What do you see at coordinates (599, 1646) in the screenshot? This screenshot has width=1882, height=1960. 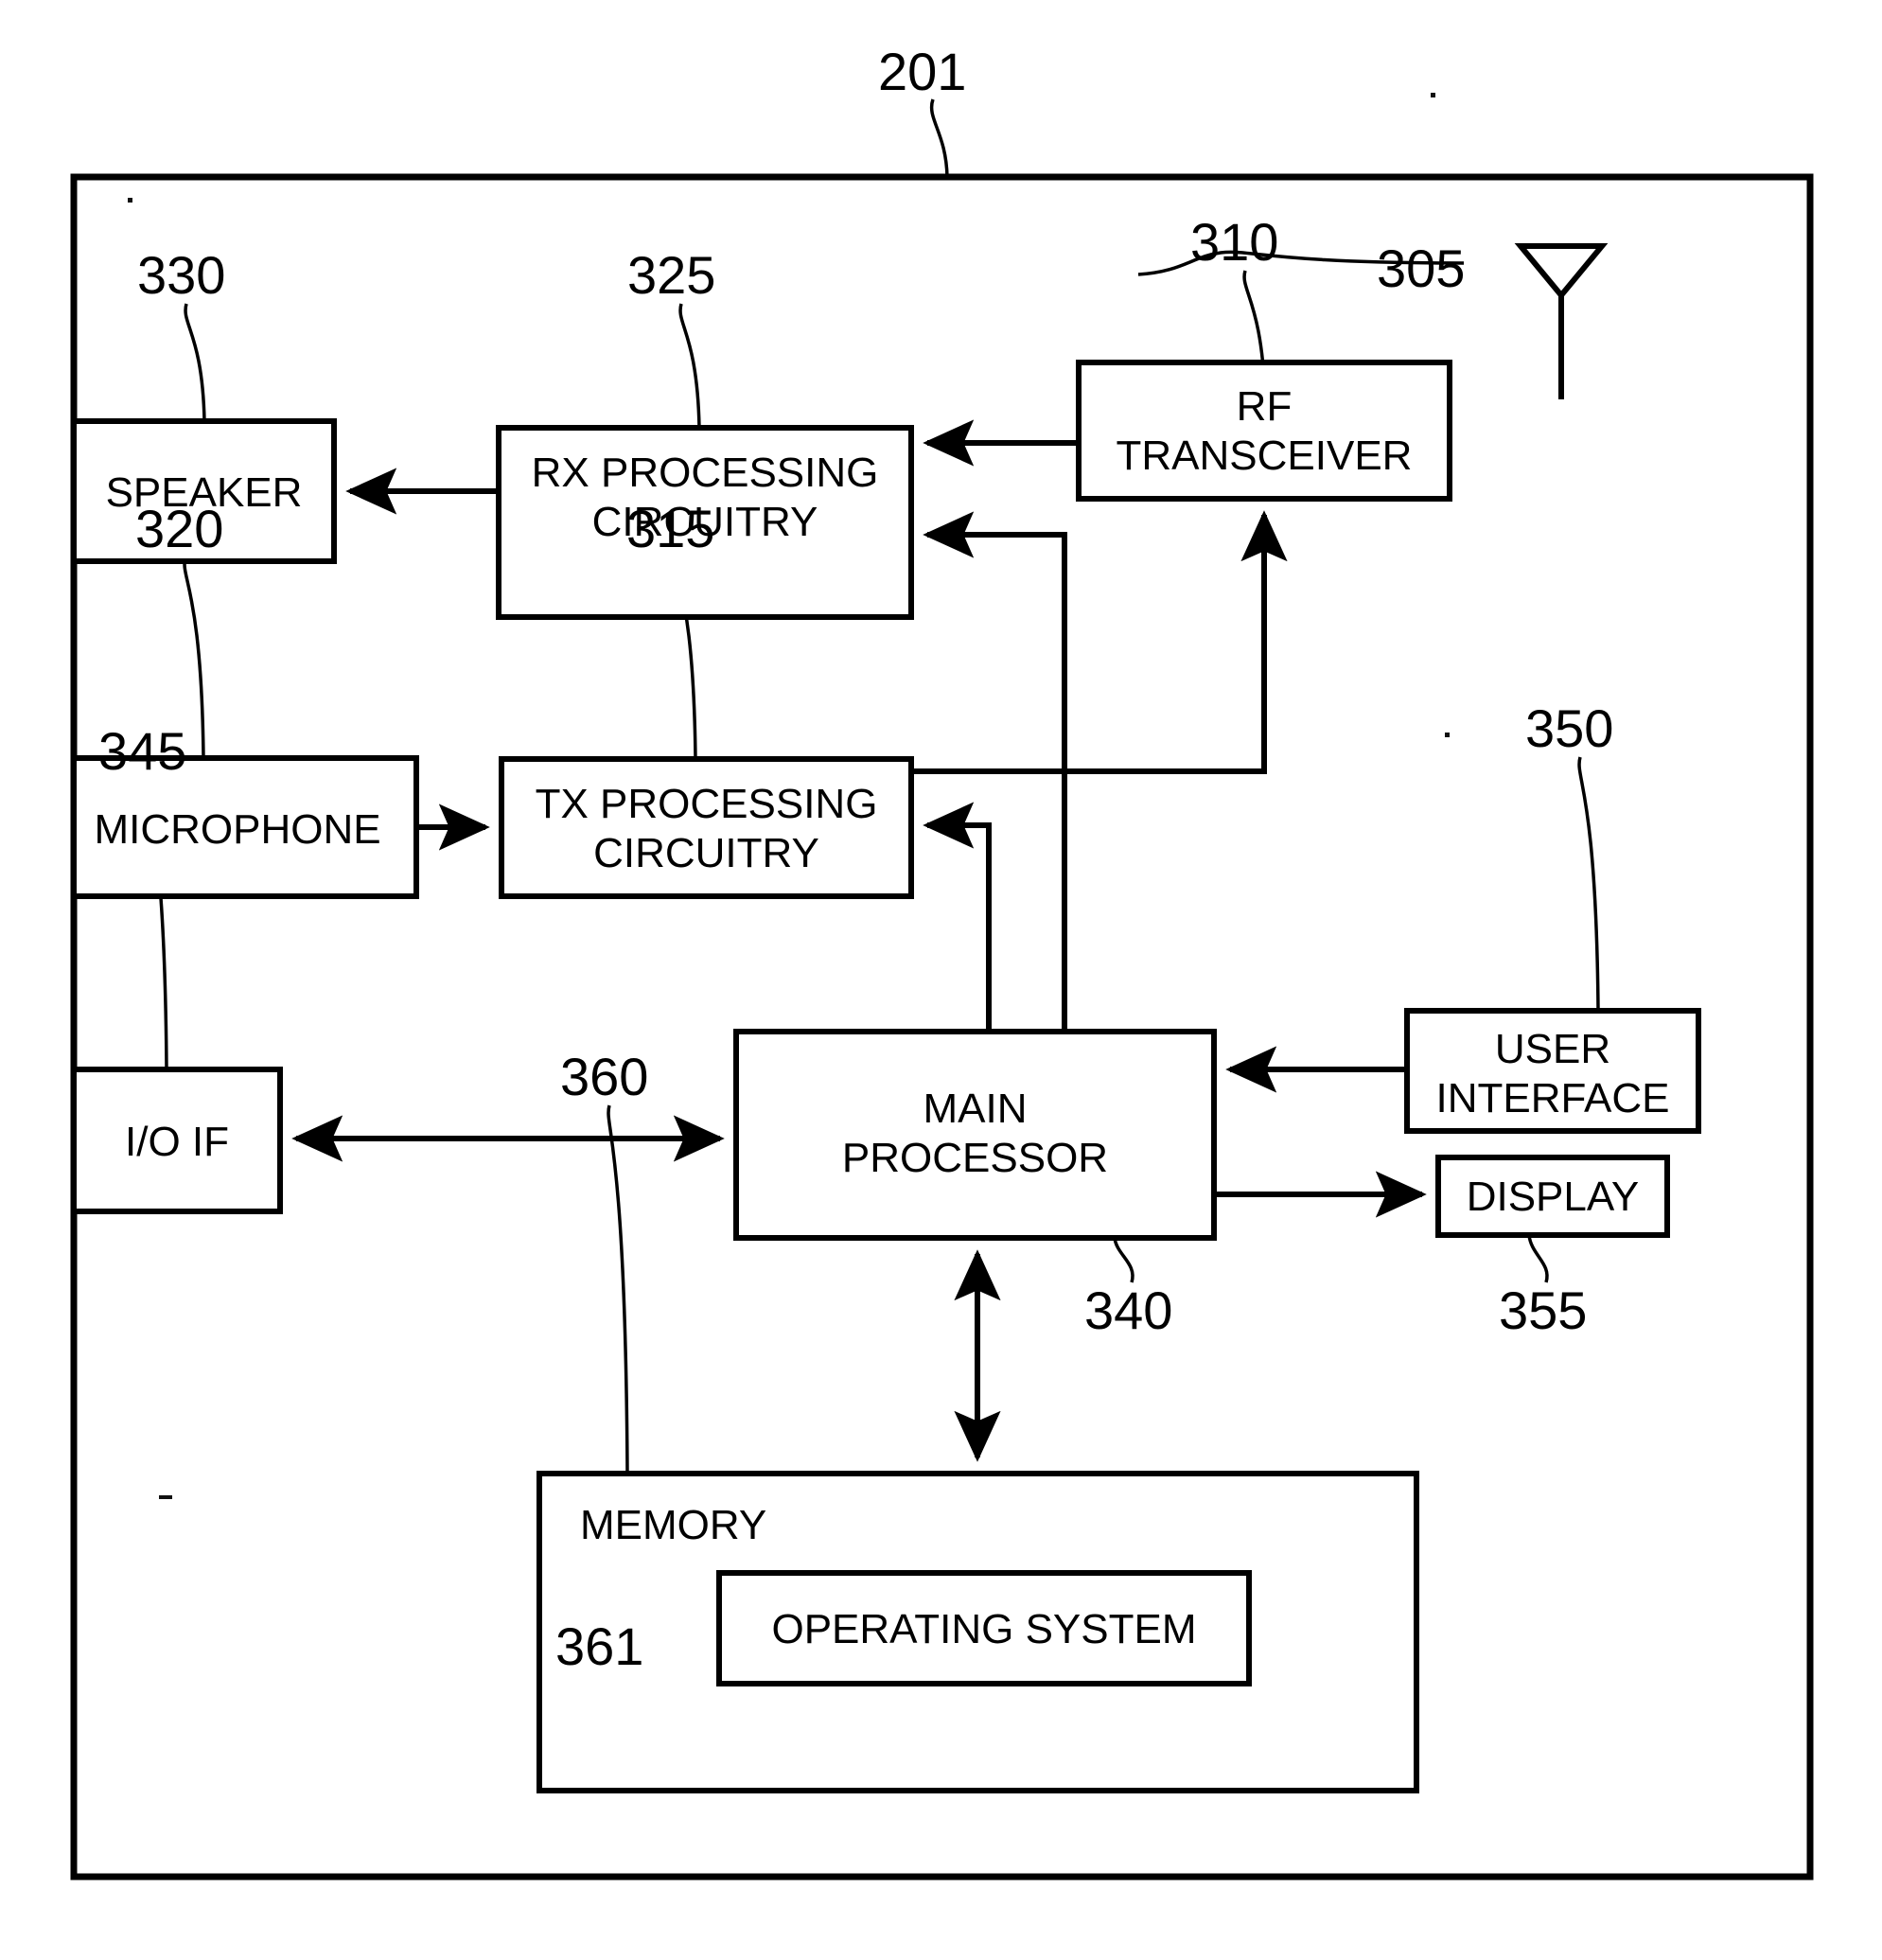 I see `ref-numeral-361: 361` at bounding box center [599, 1646].